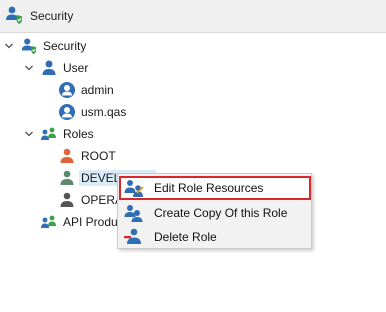 Image resolution: width=386 pixels, height=312 pixels. Describe the element at coordinates (65, 46) in the screenshot. I see `tree-node-label: Security` at that location.